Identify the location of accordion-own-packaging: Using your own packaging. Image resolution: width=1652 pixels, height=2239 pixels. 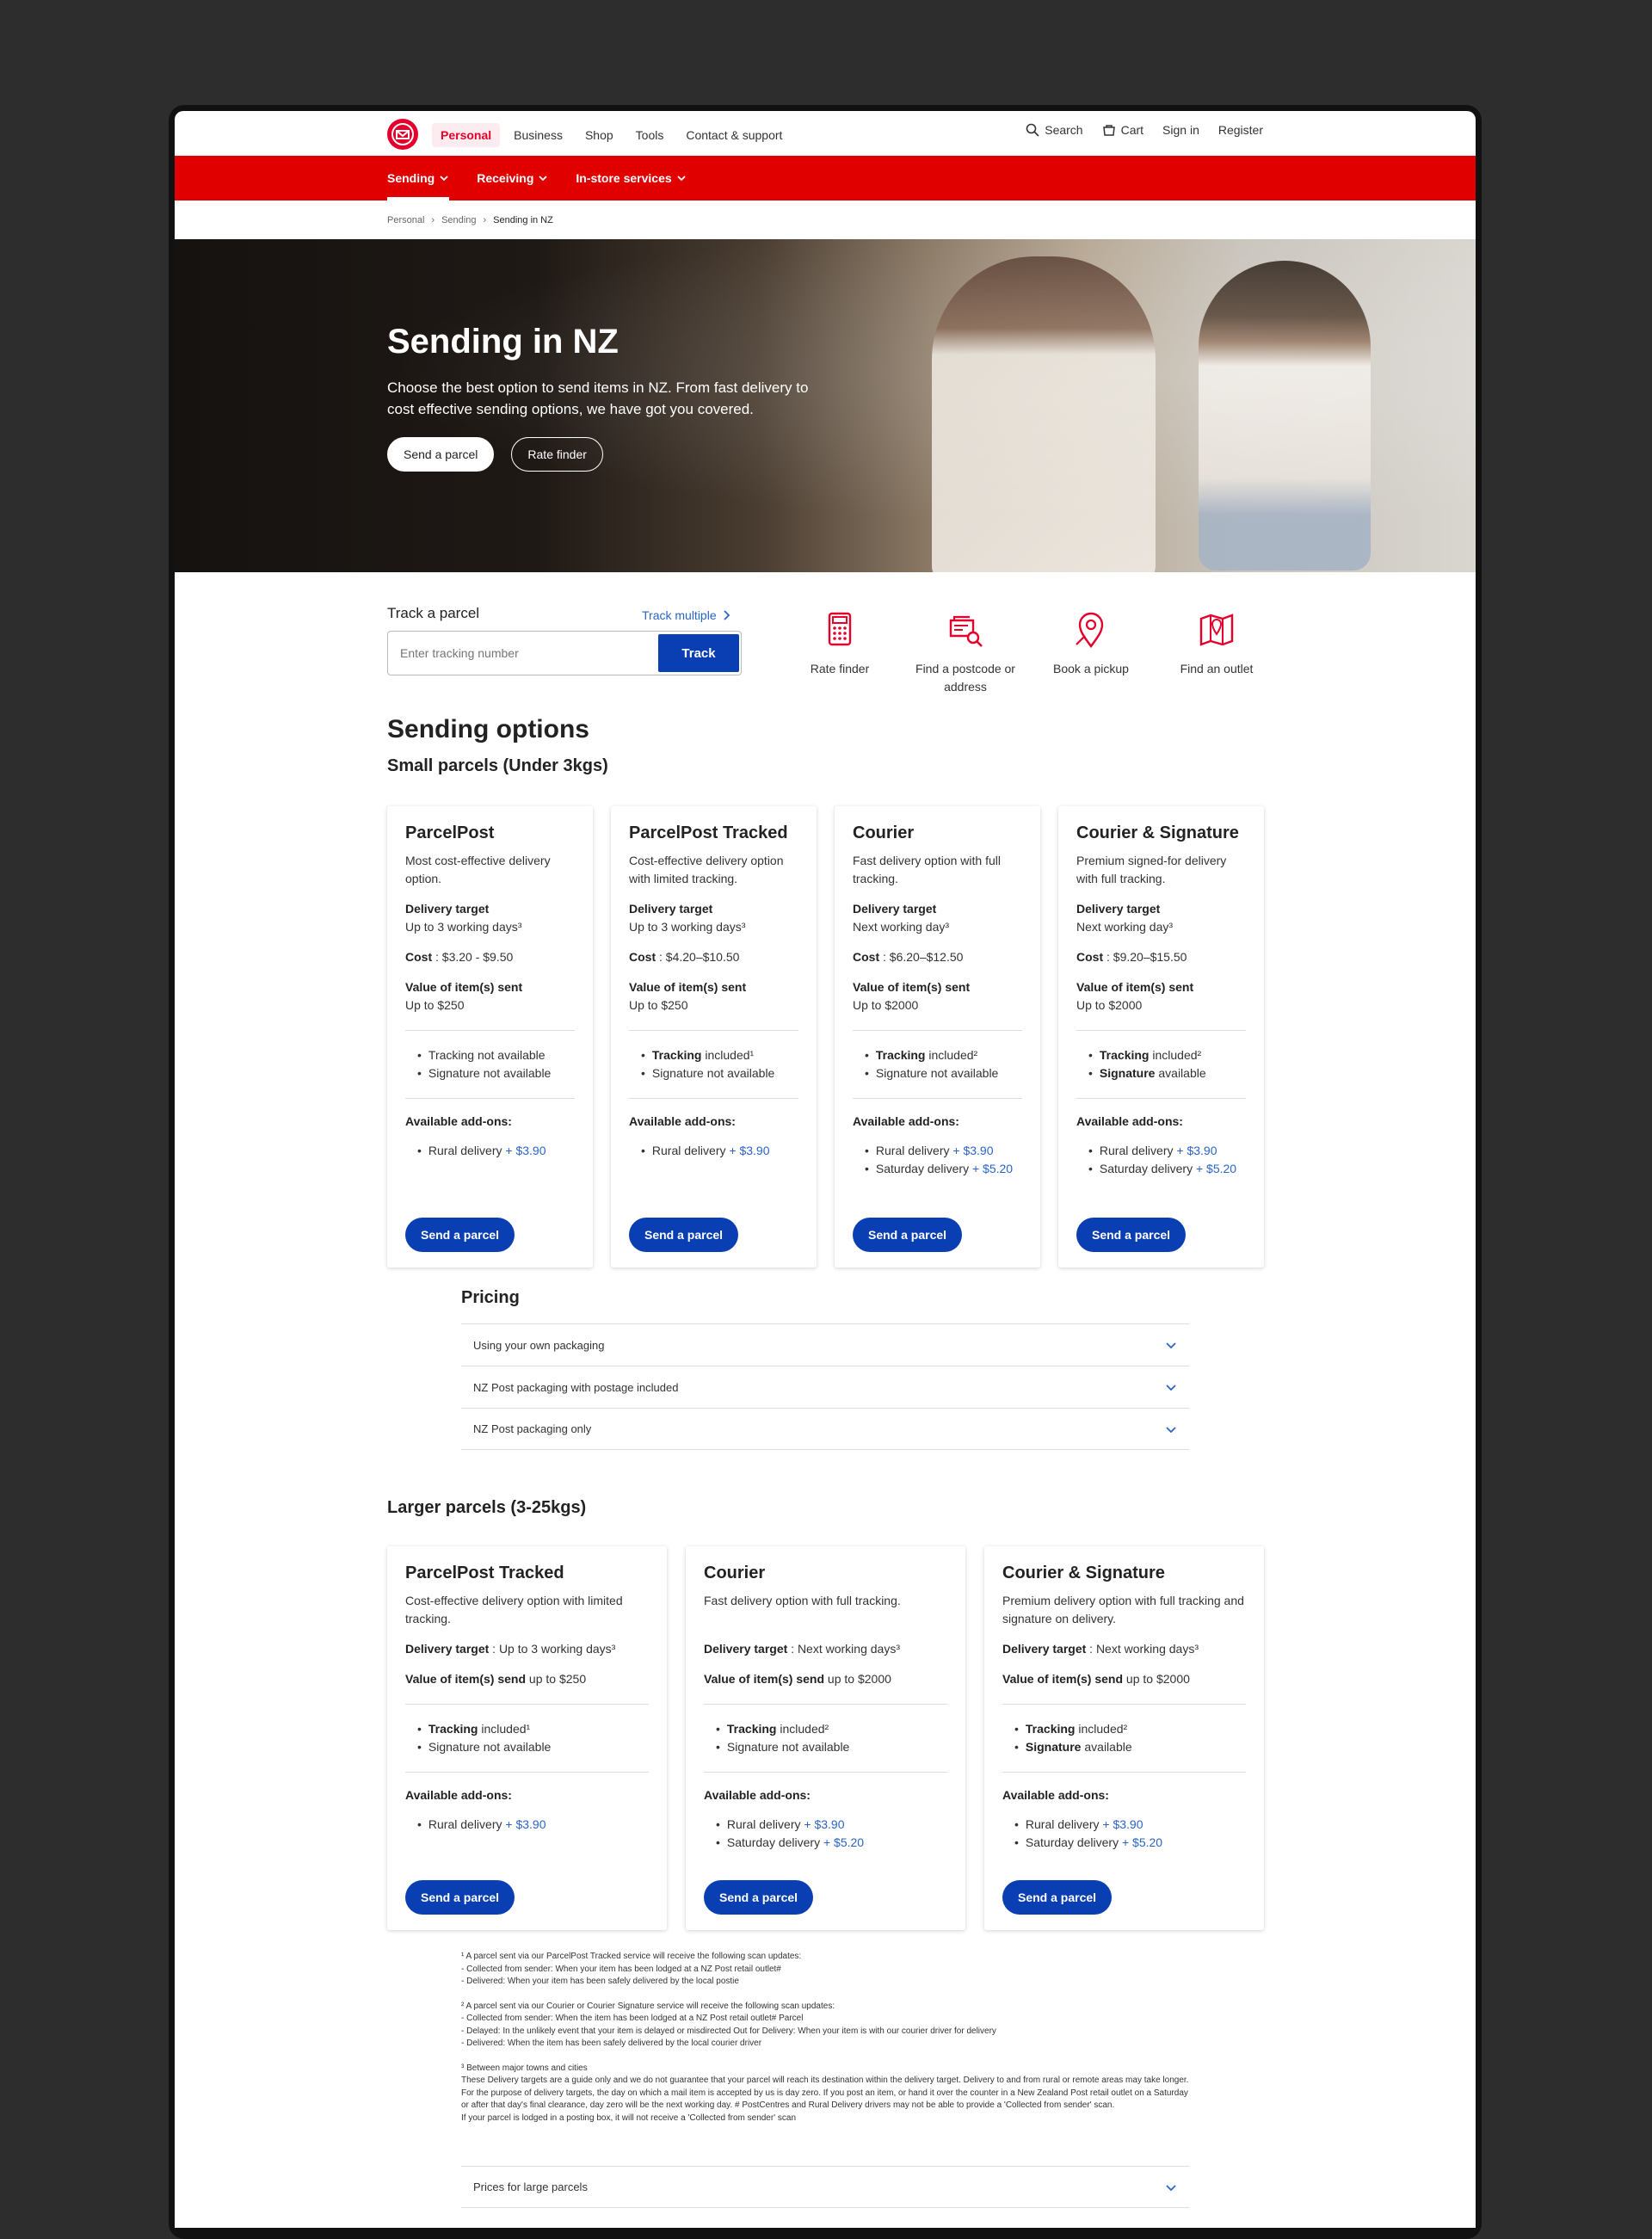
(825, 1344).